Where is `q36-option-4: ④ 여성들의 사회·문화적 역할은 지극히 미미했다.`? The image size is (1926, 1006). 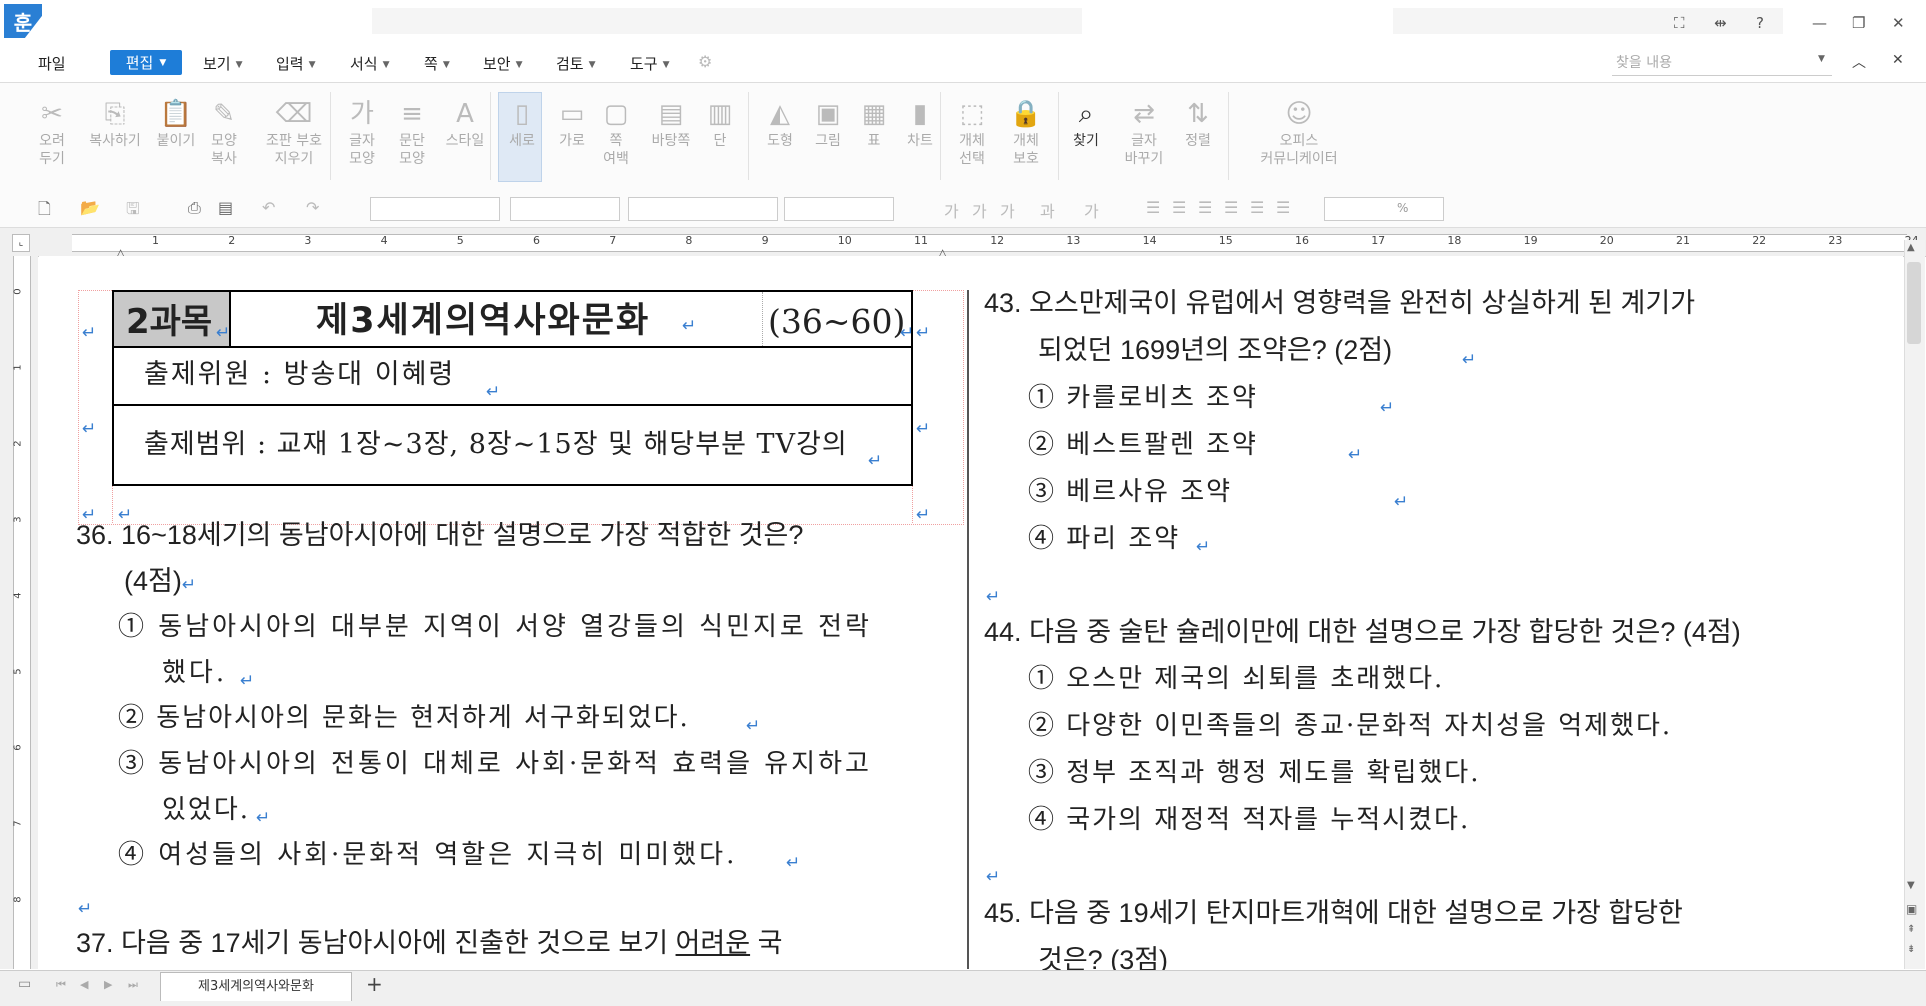
q36-option-4: ④ 여성들의 사회·문화적 역할은 지극히 미미했다. is located at coordinates (427, 855).